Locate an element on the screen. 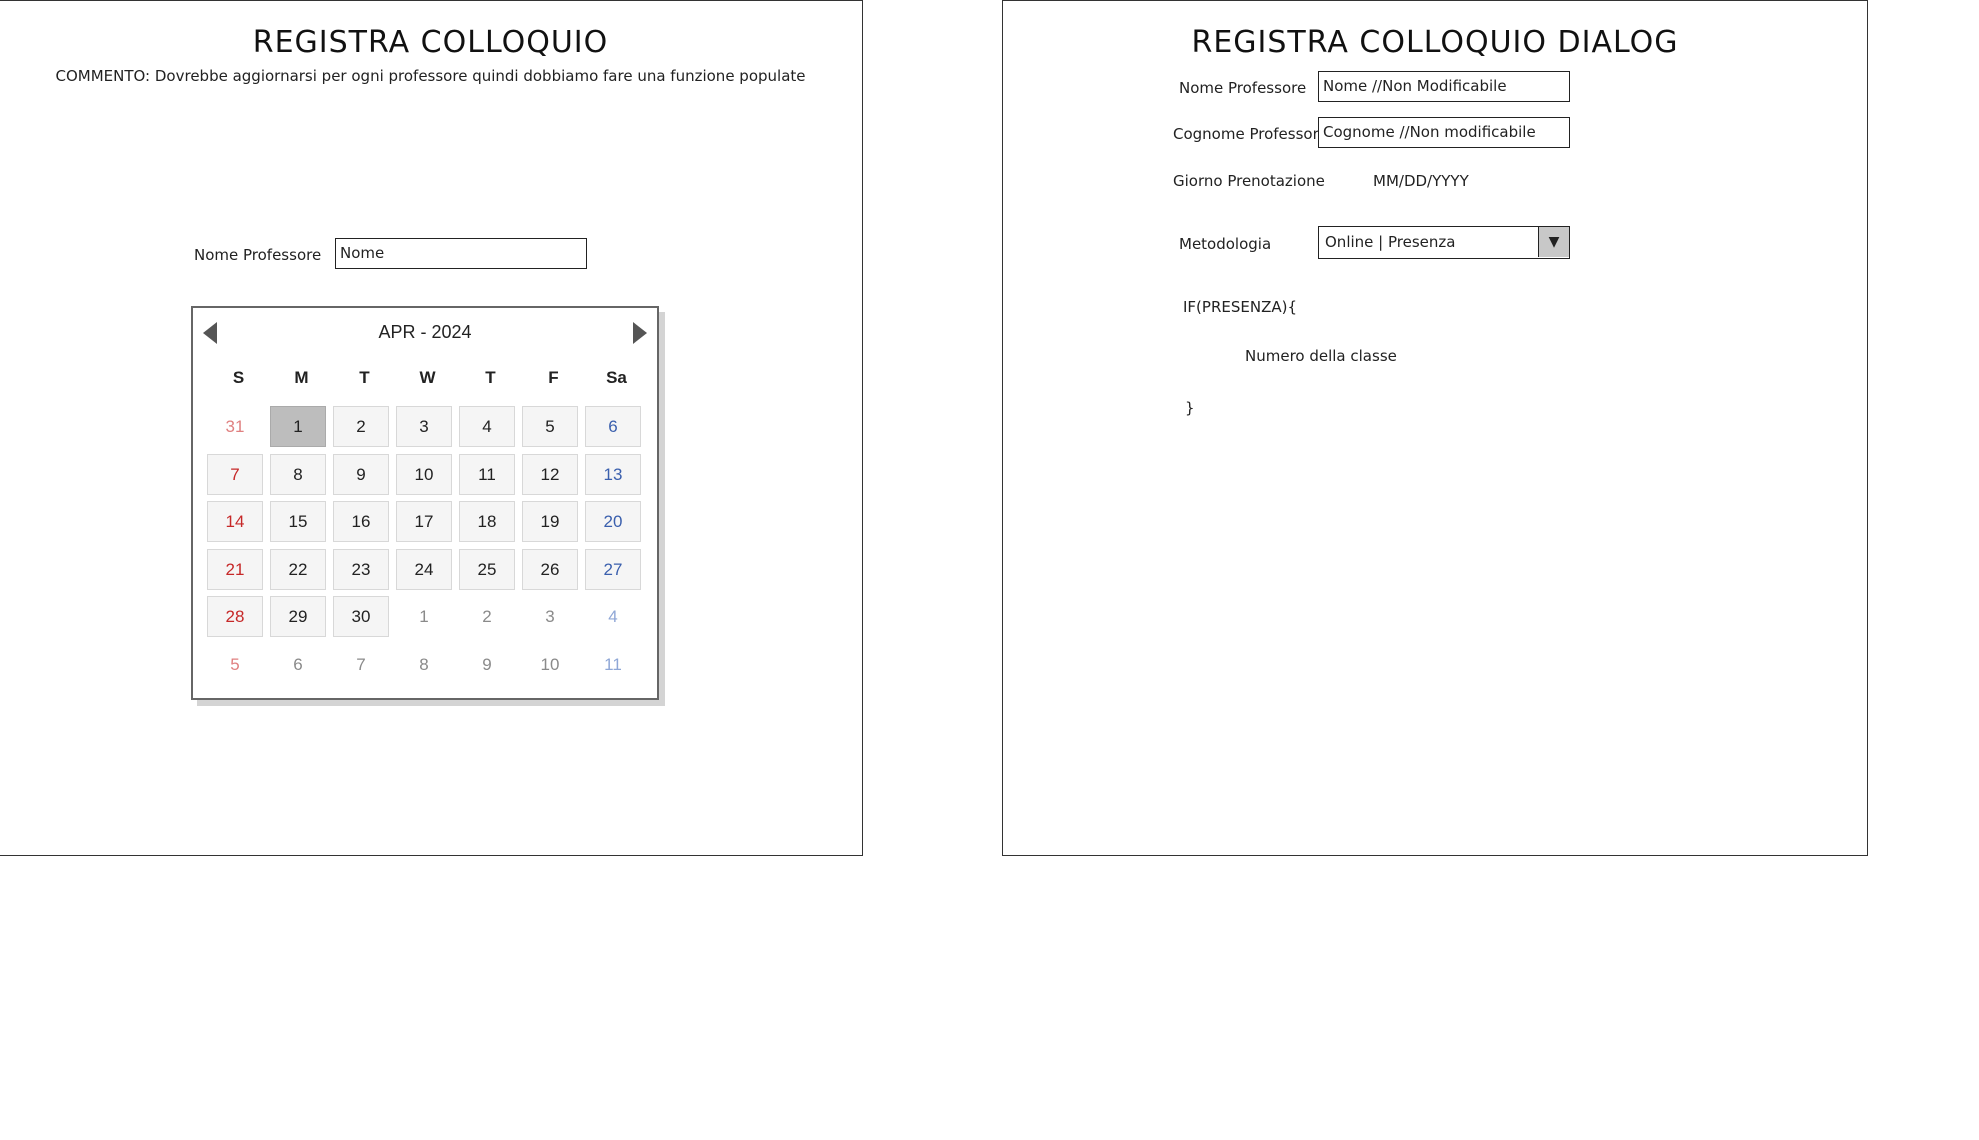 Image resolution: width=1979 pixels, height=1140 pixels. calendar-day: 23 is located at coordinates (361, 569).